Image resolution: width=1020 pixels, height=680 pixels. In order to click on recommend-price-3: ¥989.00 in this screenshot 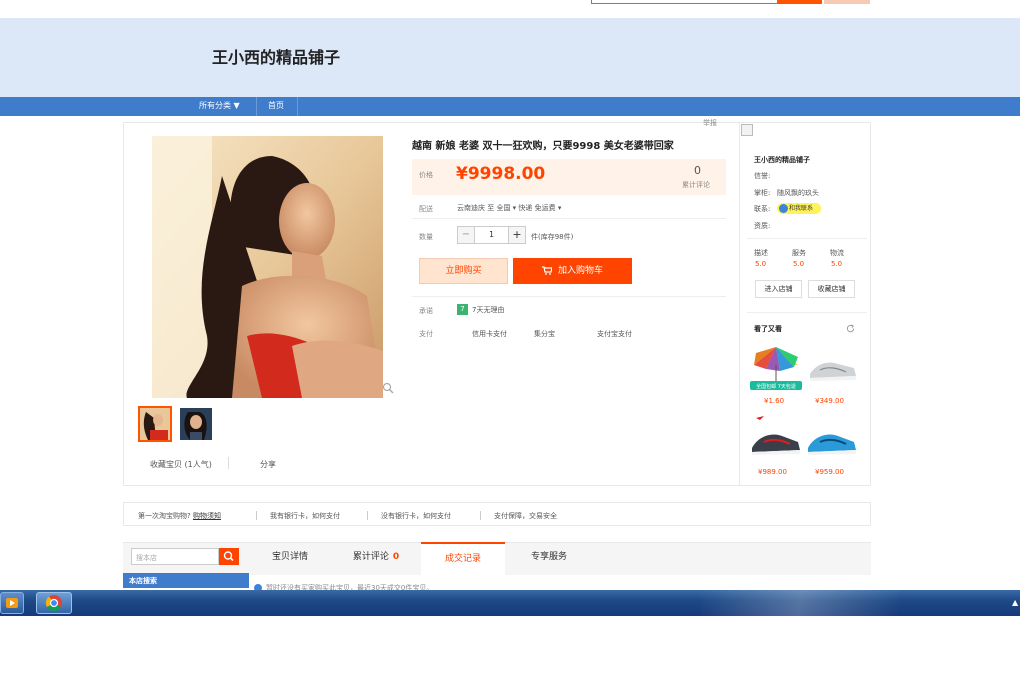, I will do `click(772, 472)`.